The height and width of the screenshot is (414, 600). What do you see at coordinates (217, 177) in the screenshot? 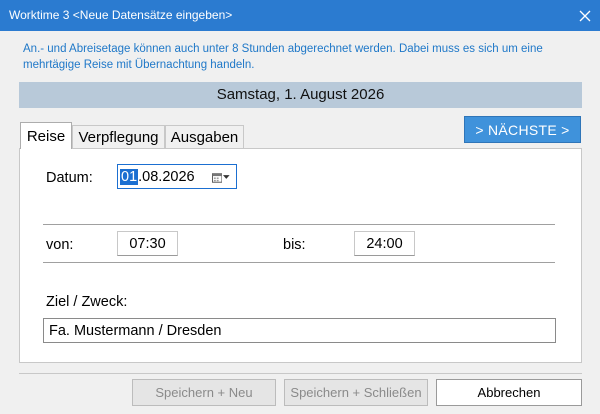
I see `calendar-icon` at bounding box center [217, 177].